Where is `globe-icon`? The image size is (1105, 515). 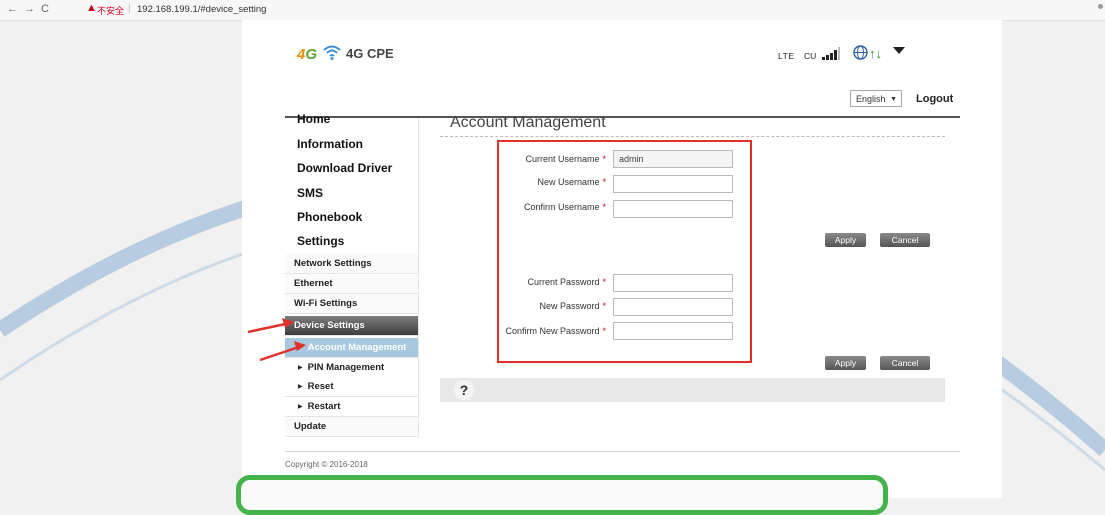 globe-icon is located at coordinates (860, 52).